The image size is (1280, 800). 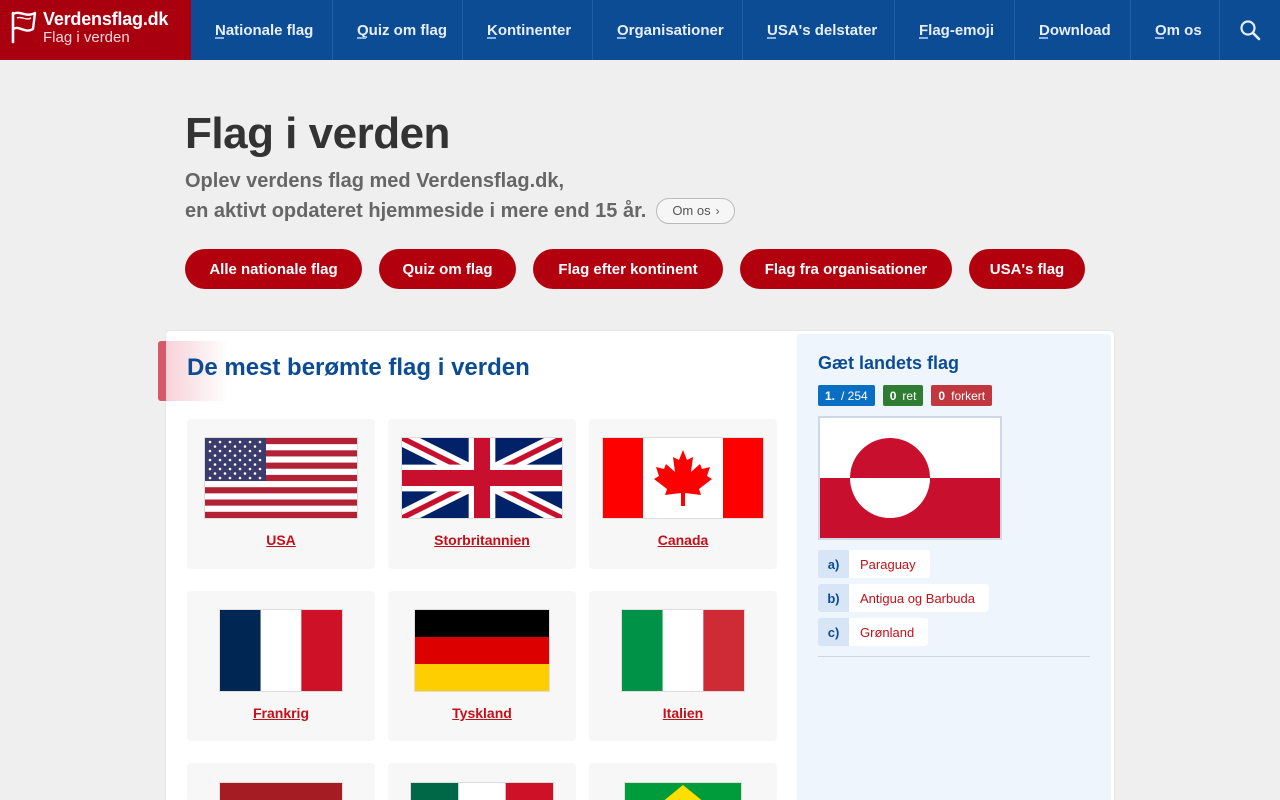 I want to click on wrong-label: forkert, so click(x=968, y=395).